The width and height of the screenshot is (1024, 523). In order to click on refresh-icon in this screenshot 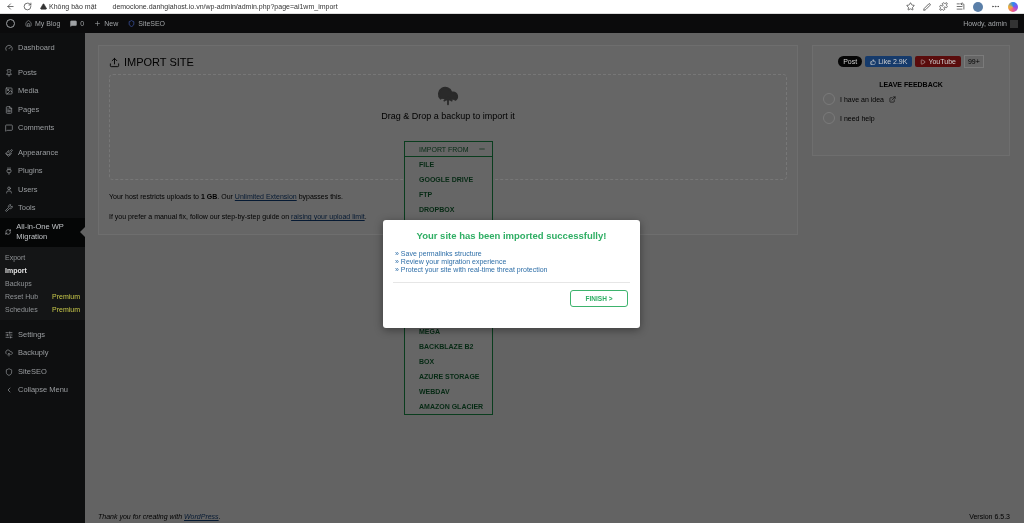, I will do `click(8, 232)`.